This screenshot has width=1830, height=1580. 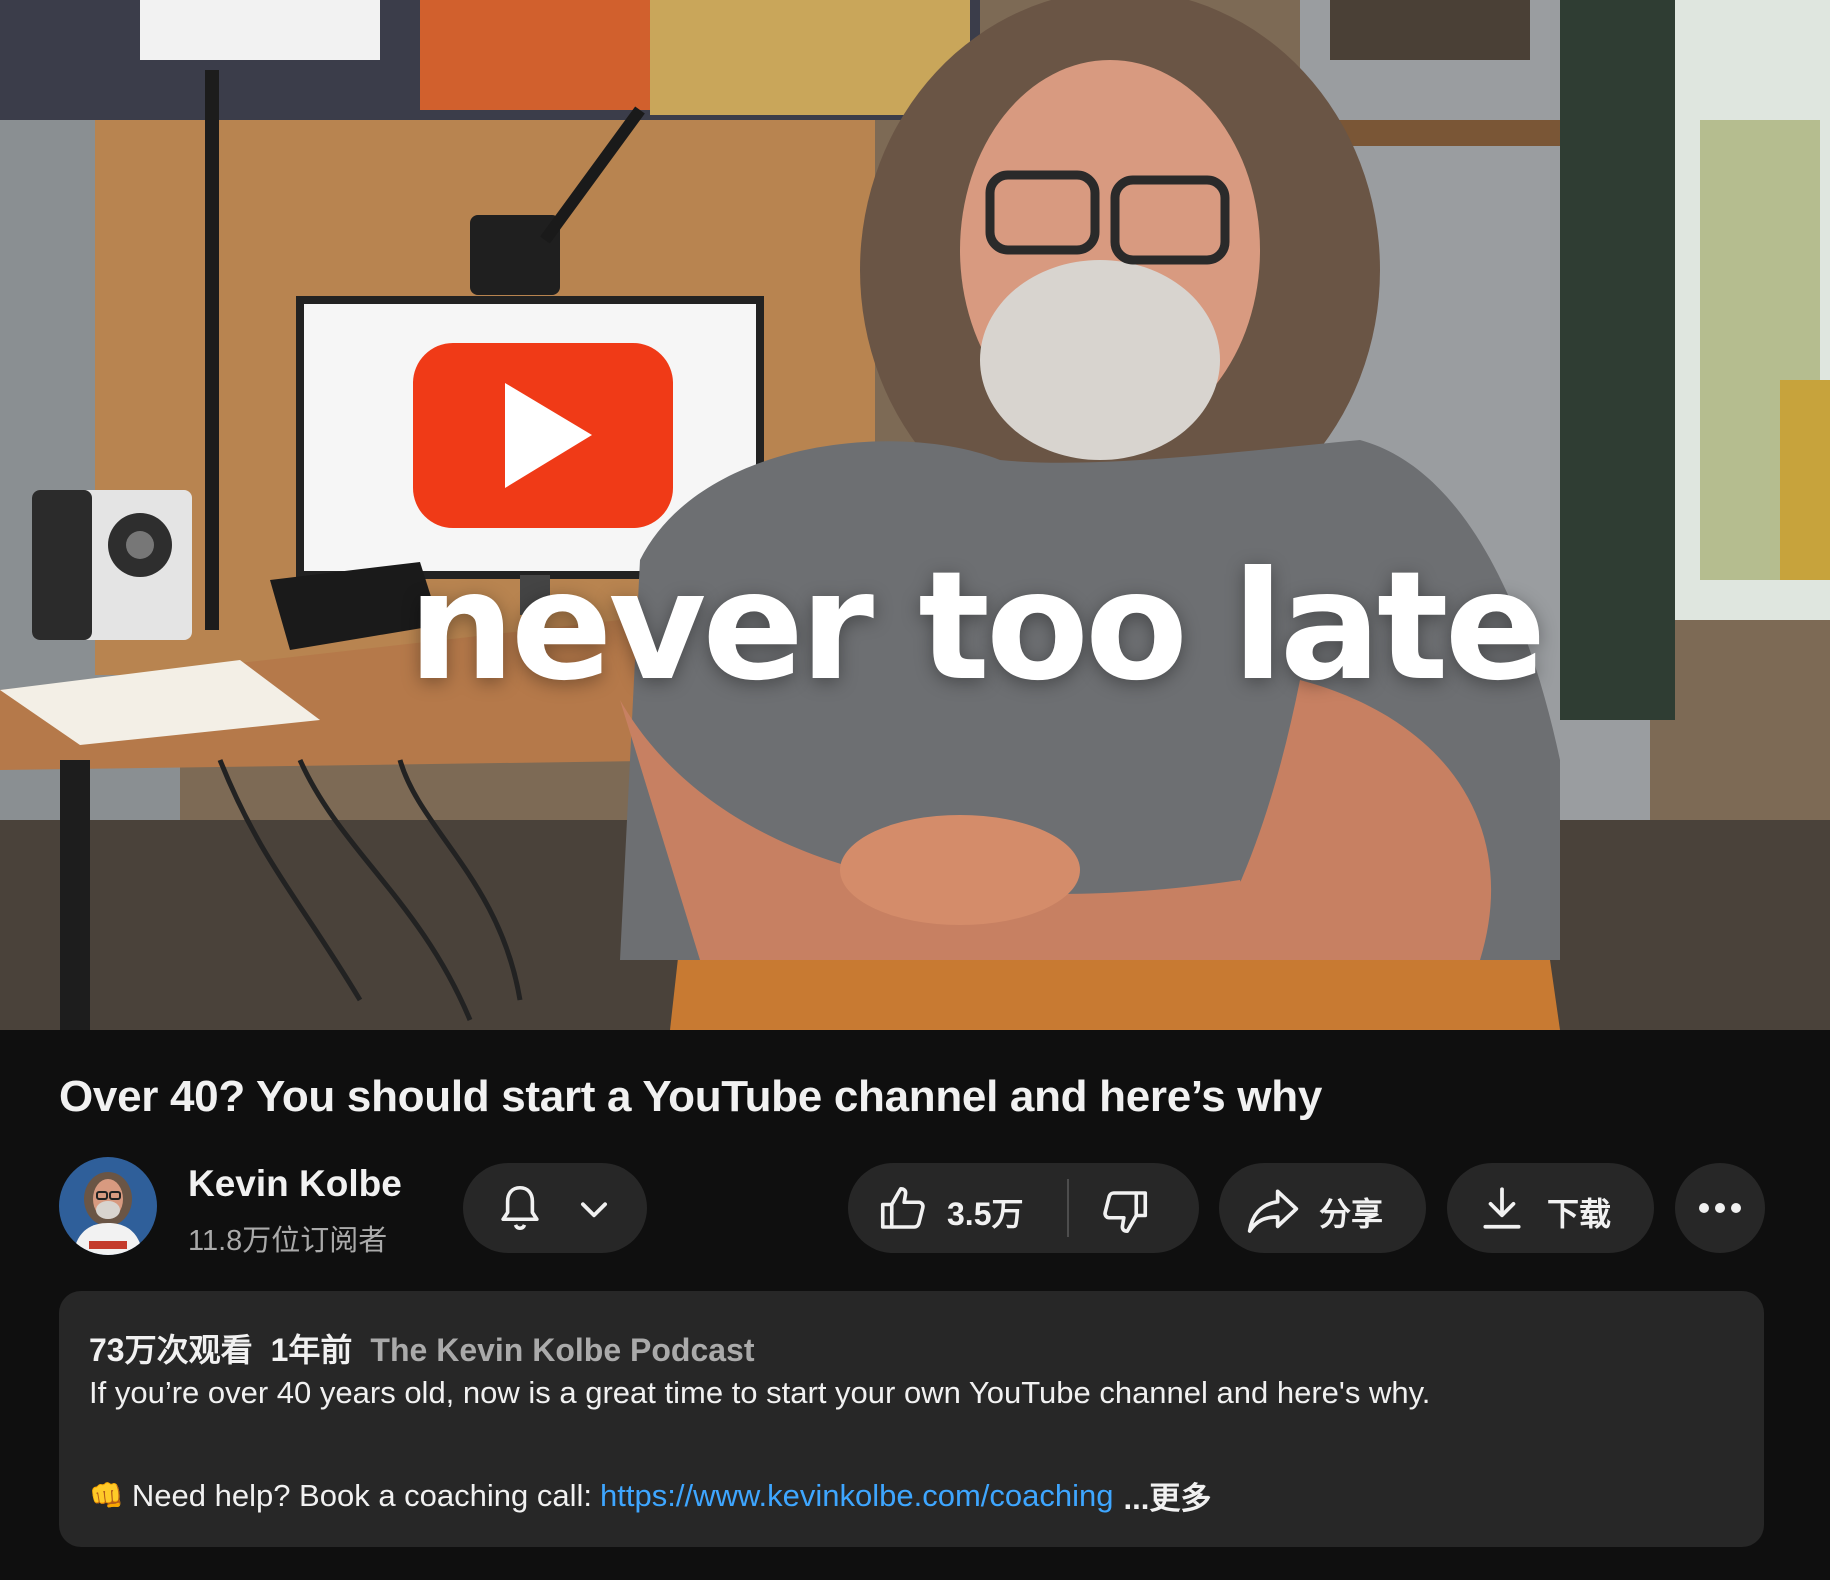 I want to click on description-meta: 73万次观看 1年前 The Kevin Kolbe Podcast, so click(x=422, y=1348).